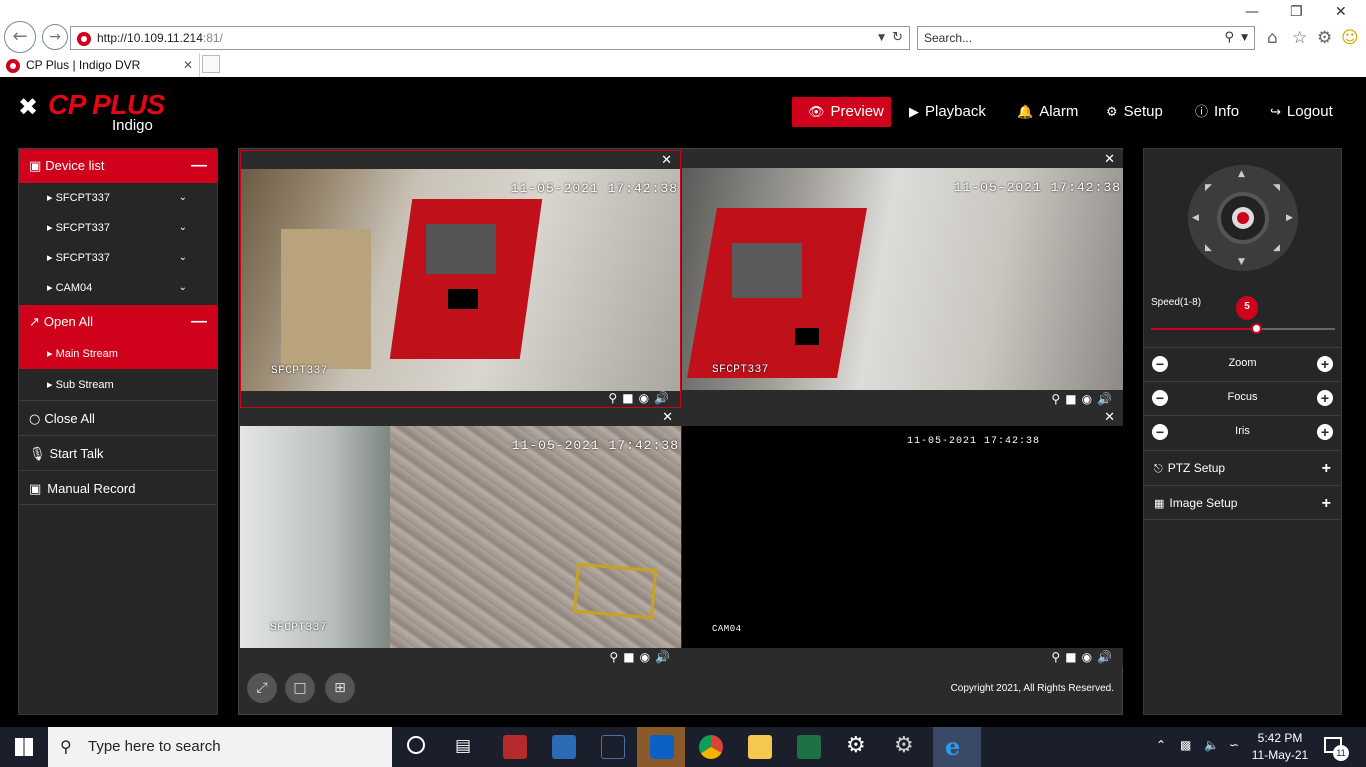  I want to click on sub-stream-item: ▸ Sub Stream, so click(118, 385).